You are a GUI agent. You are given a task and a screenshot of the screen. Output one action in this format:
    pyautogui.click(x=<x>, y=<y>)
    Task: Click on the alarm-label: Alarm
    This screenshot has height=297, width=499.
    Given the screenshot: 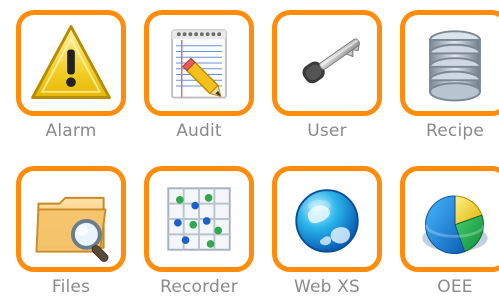 What is the action you would take?
    pyautogui.click(x=71, y=131)
    